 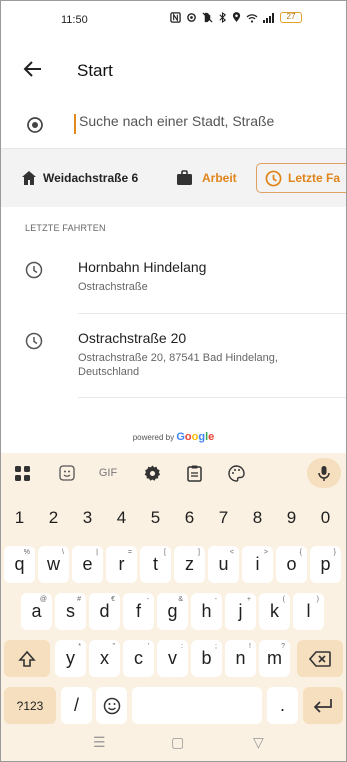 What do you see at coordinates (74, 20) in the screenshot?
I see `status-time: 11:50` at bounding box center [74, 20].